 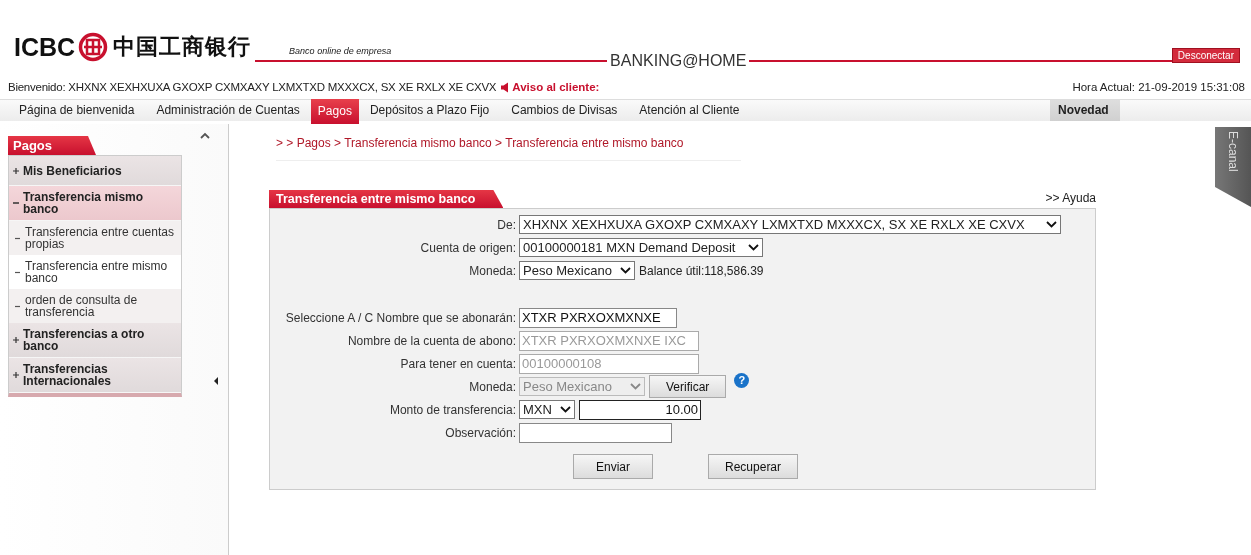 I want to click on field-label: De:, so click(x=506, y=224).